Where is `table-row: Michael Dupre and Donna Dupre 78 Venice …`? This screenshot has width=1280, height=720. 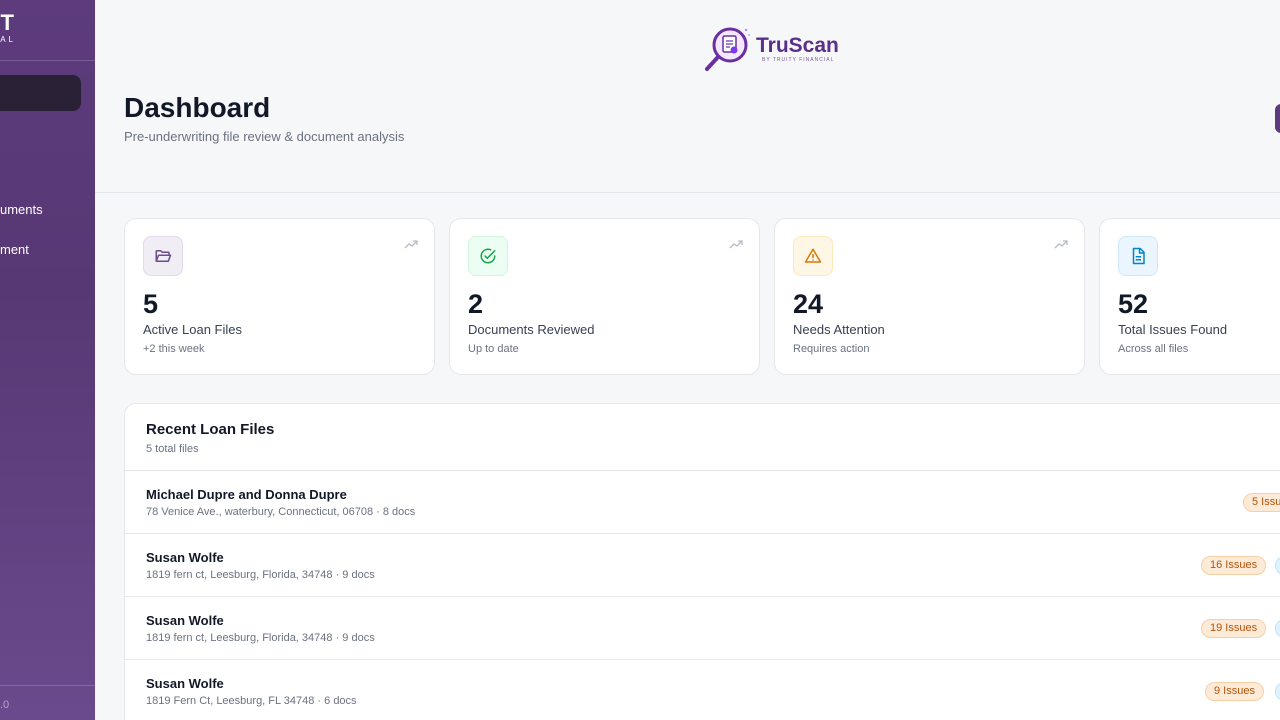
table-row: Michael Dupre and Donna Dupre 78 Venice … is located at coordinates (702, 501).